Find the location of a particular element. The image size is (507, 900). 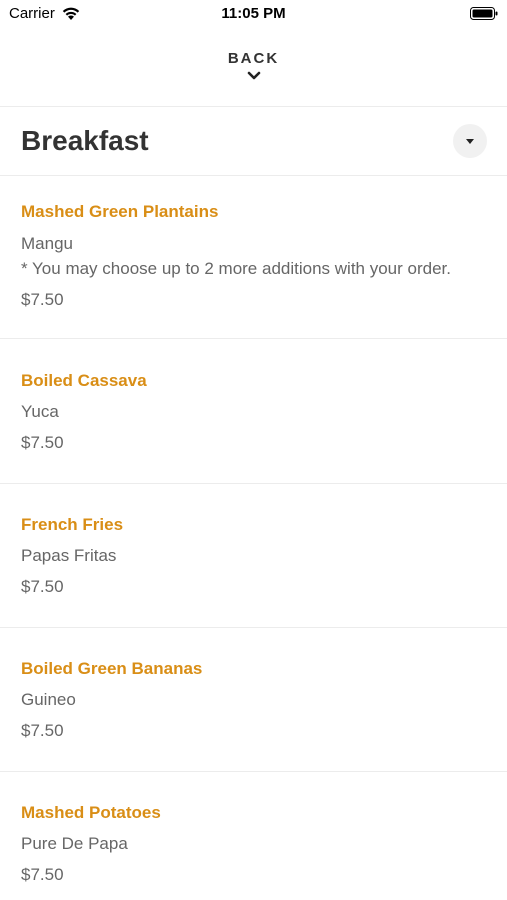

item-description: Mangu is located at coordinates (47, 243).